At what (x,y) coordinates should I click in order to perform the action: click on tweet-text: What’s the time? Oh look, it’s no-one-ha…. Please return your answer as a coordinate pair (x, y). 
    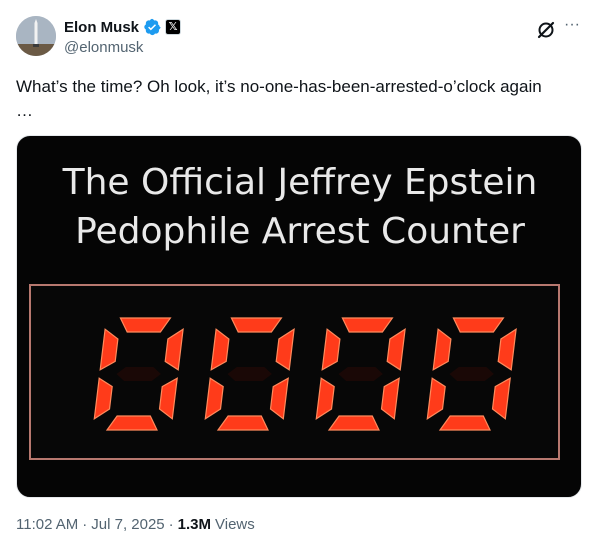
    Looking at the image, I should click on (279, 98).